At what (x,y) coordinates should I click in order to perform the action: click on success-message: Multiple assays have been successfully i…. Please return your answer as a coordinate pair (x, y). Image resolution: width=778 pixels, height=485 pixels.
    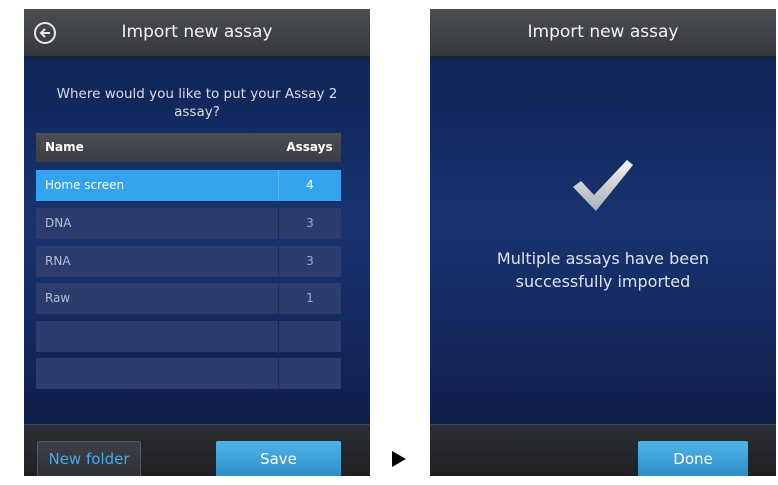
    Looking at the image, I should click on (603, 270).